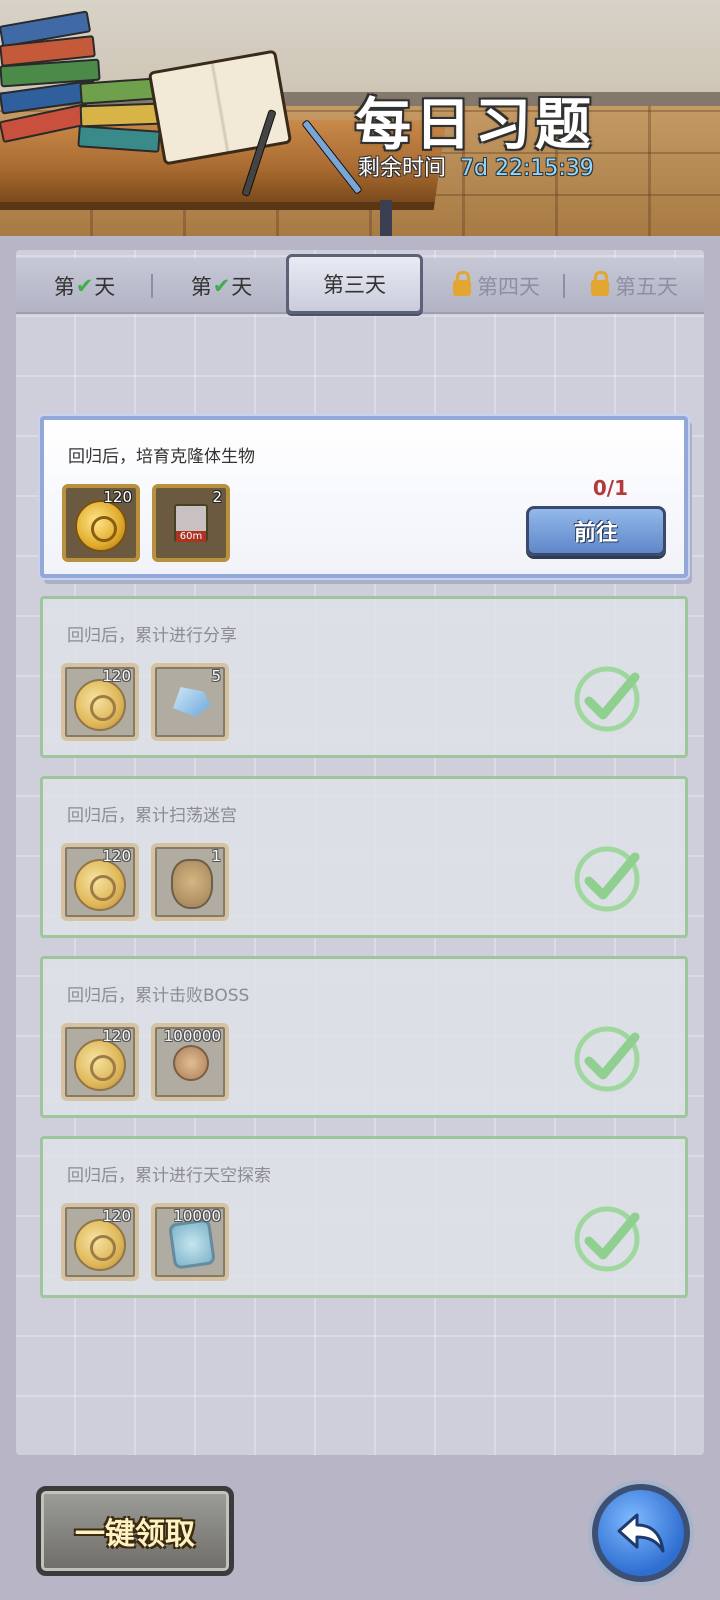 The height and width of the screenshot is (1600, 720). What do you see at coordinates (402, 168) in the screenshot?
I see `remaining-label: 剩余时间` at bounding box center [402, 168].